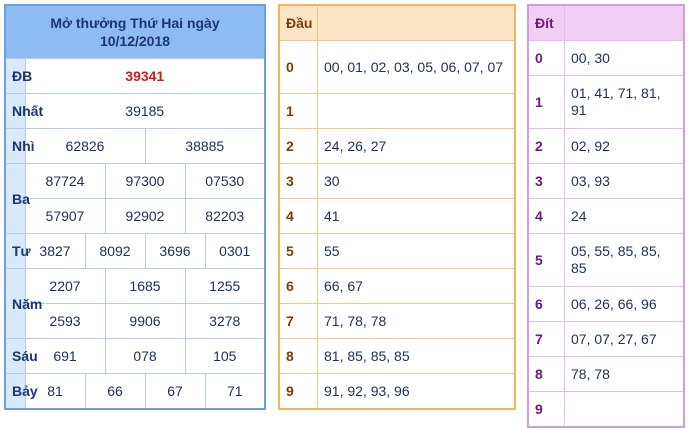  I want to click on dit-value: 78, 78, so click(624, 374).